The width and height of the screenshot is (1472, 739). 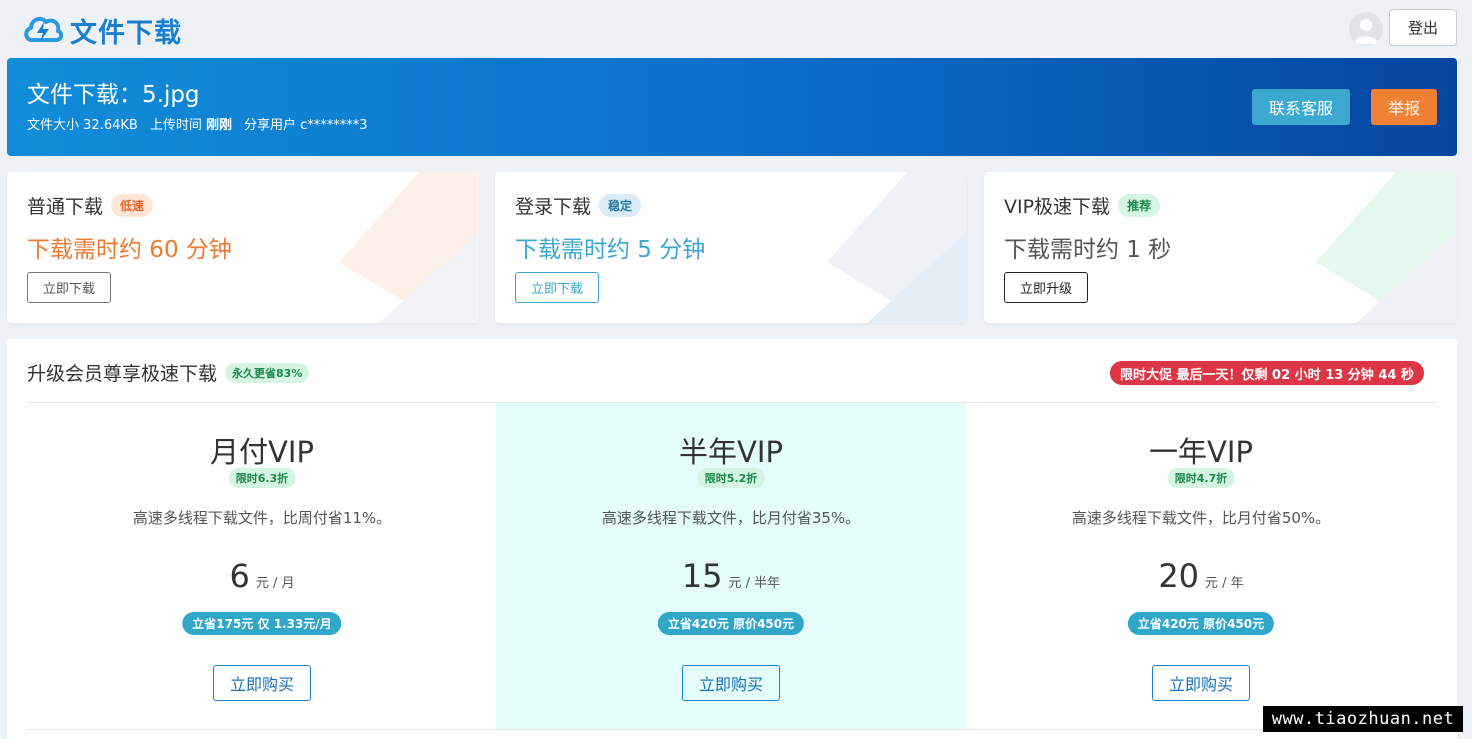 I want to click on speed-tag: 稳定, so click(x=620, y=205).